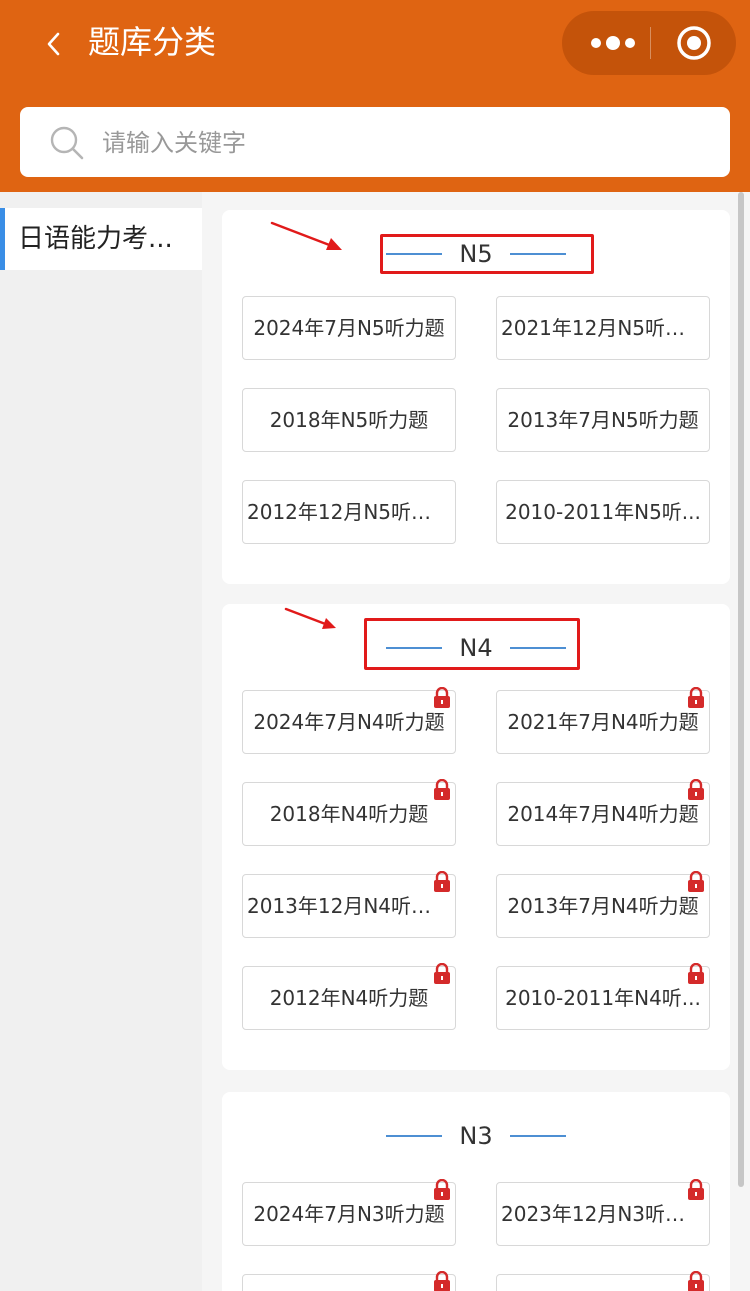  What do you see at coordinates (476, 1191) in the screenshot?
I see `section-card-n3: N3 2024年7月N3听力题 2023年12月N3听力题` at bounding box center [476, 1191].